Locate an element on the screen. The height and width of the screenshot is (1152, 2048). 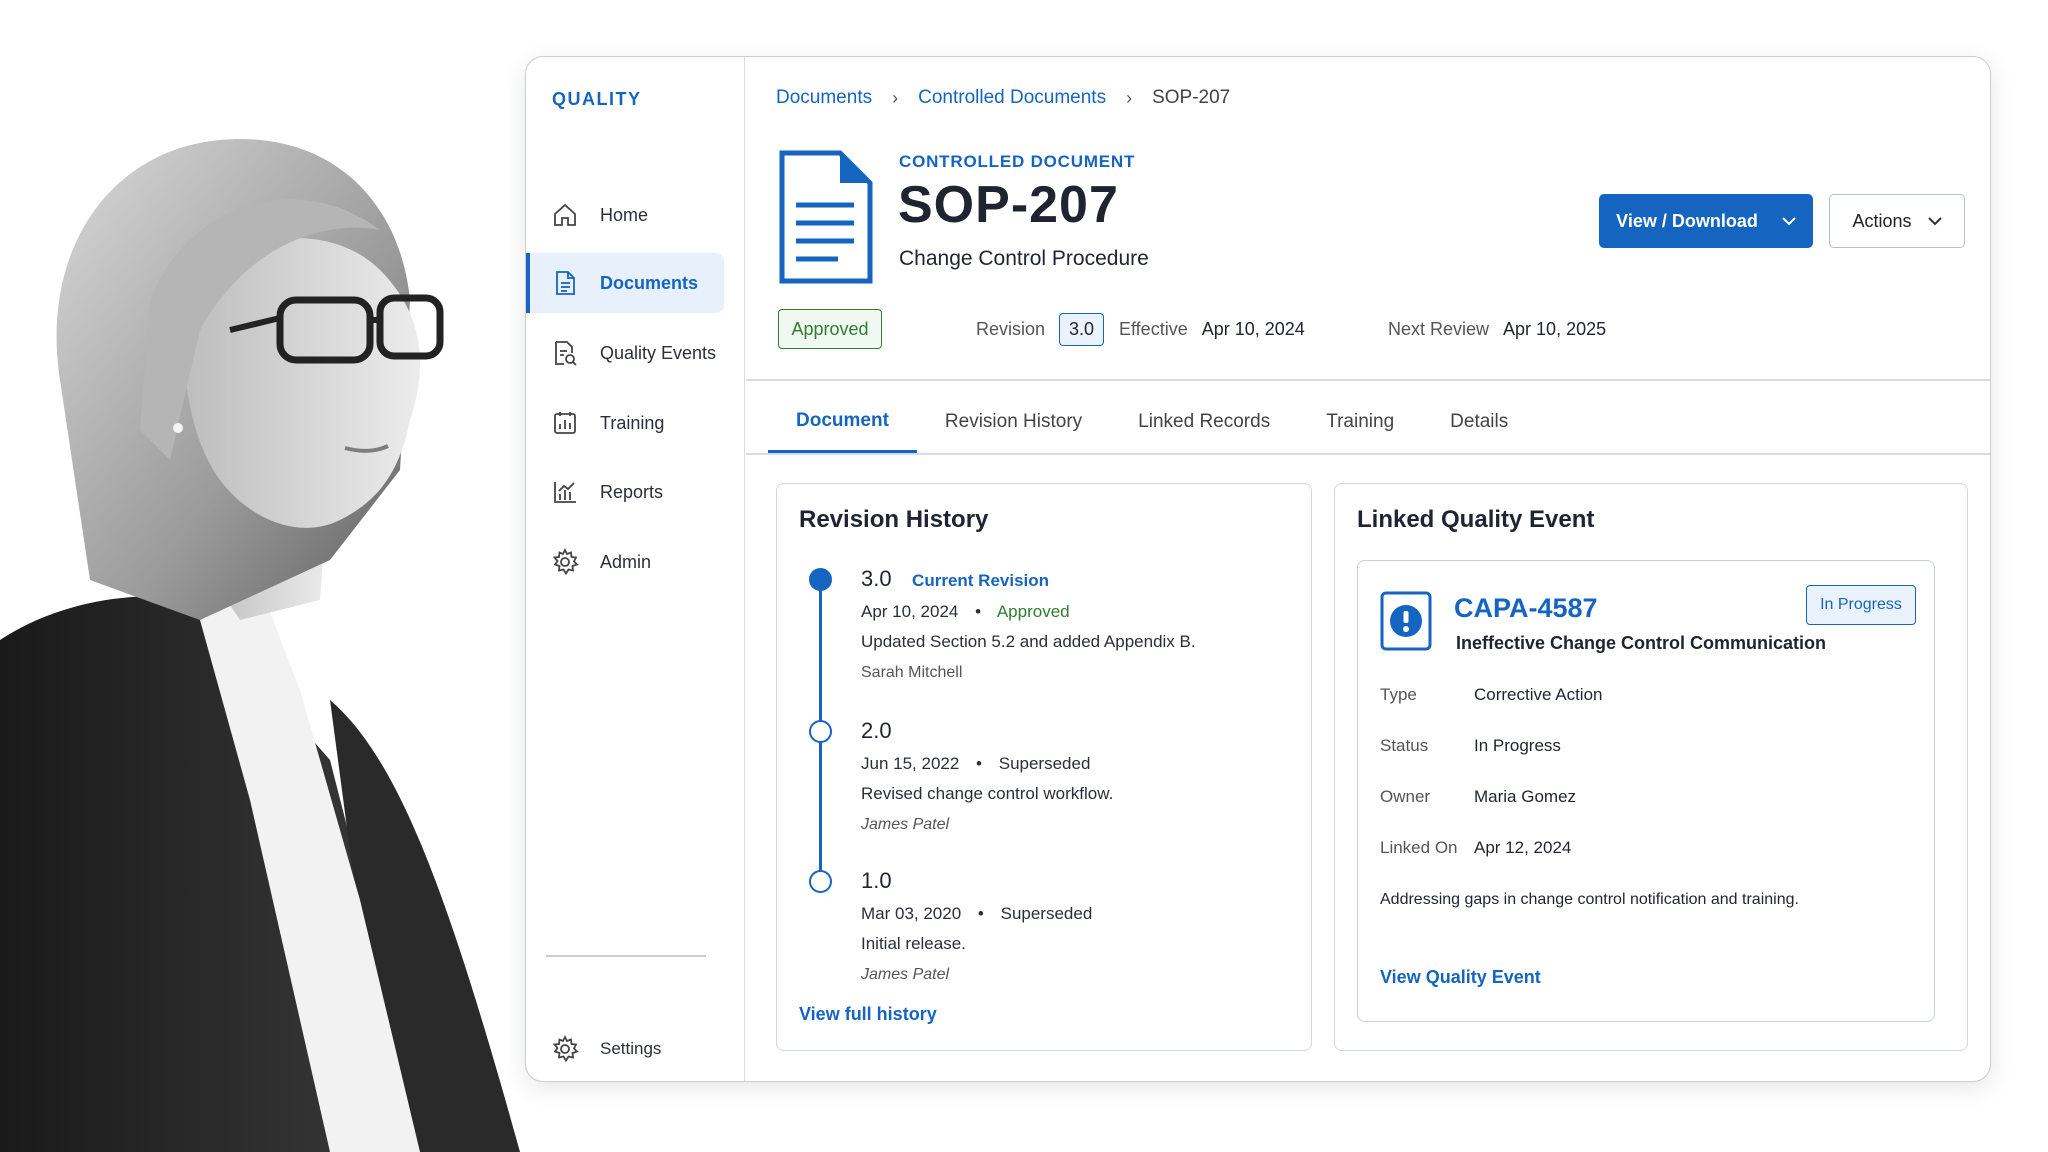
revision-meta: Revision 3.0 is located at coordinates (1040, 329).